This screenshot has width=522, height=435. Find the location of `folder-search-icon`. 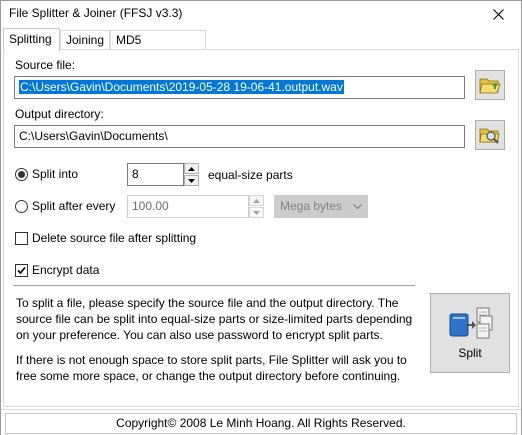

folder-search-icon is located at coordinates (489, 136).